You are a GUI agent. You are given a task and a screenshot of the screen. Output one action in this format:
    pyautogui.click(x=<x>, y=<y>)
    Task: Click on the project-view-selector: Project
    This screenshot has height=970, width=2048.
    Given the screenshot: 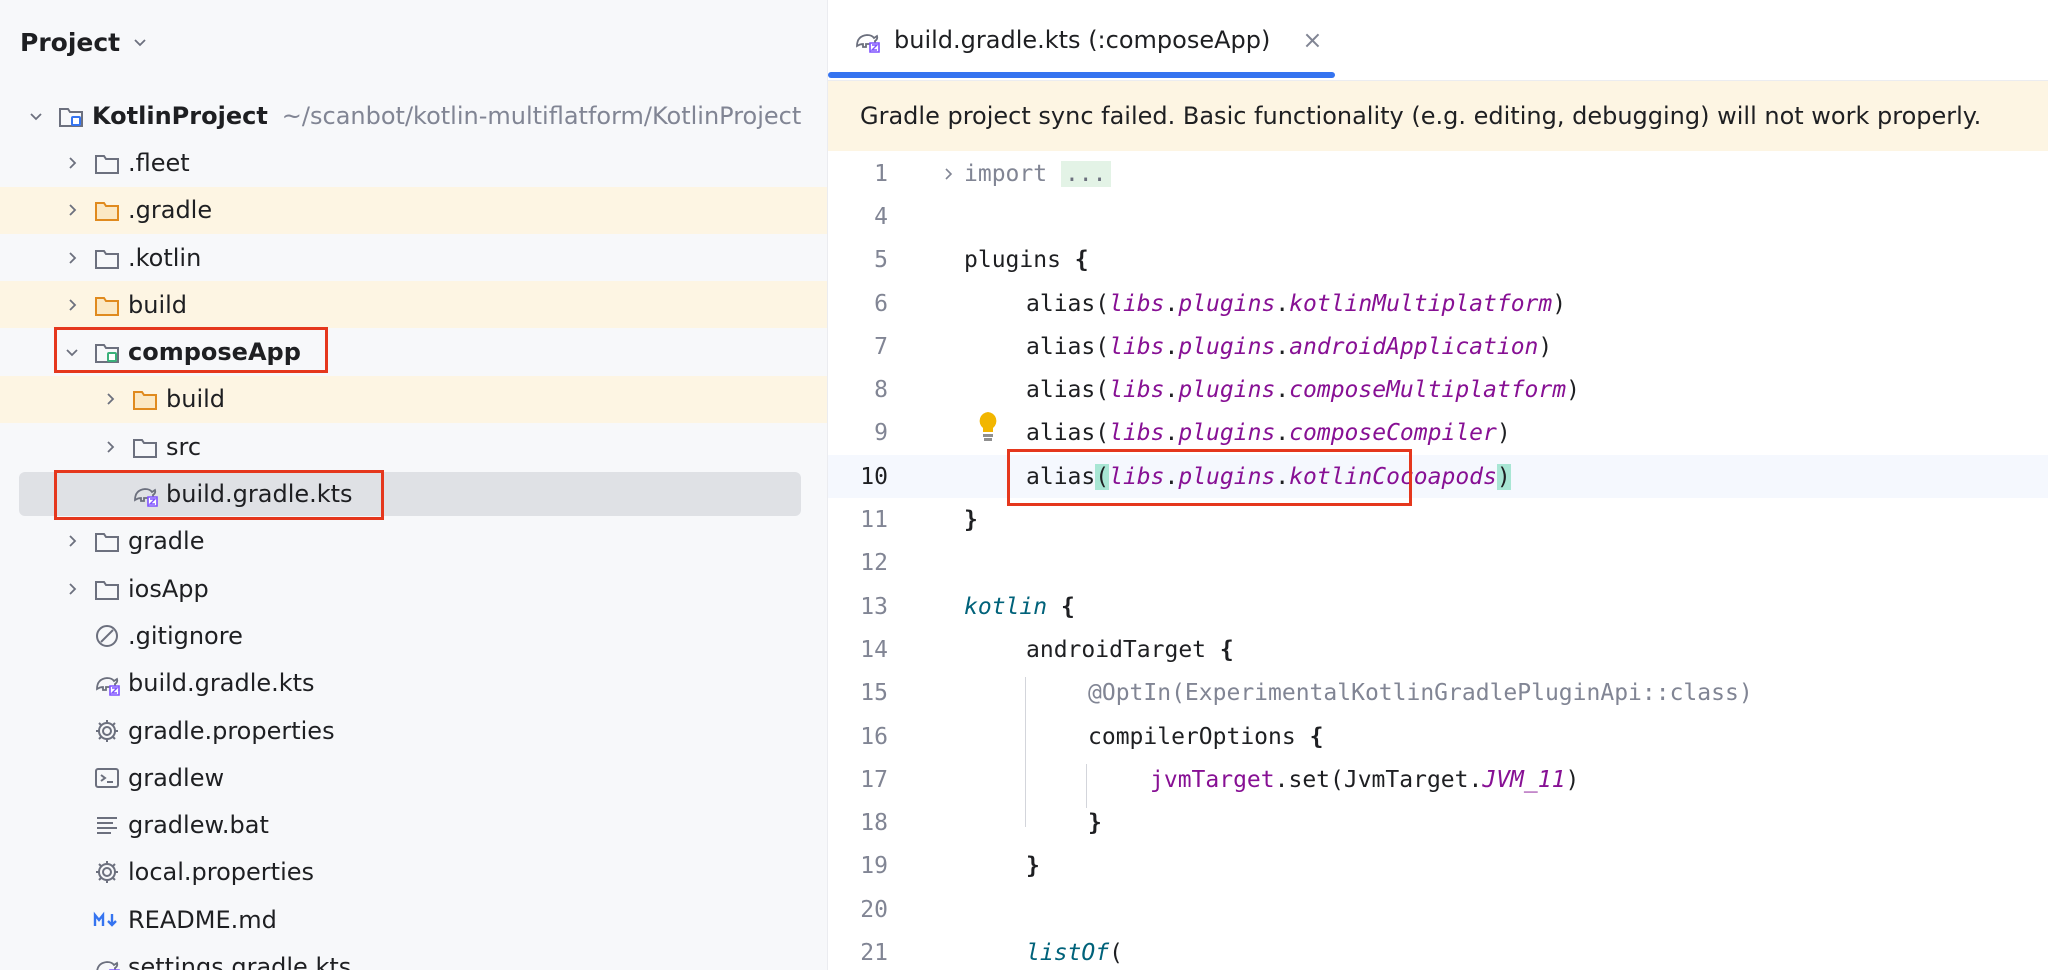 What is the action you would take?
    pyautogui.click(x=84, y=42)
    